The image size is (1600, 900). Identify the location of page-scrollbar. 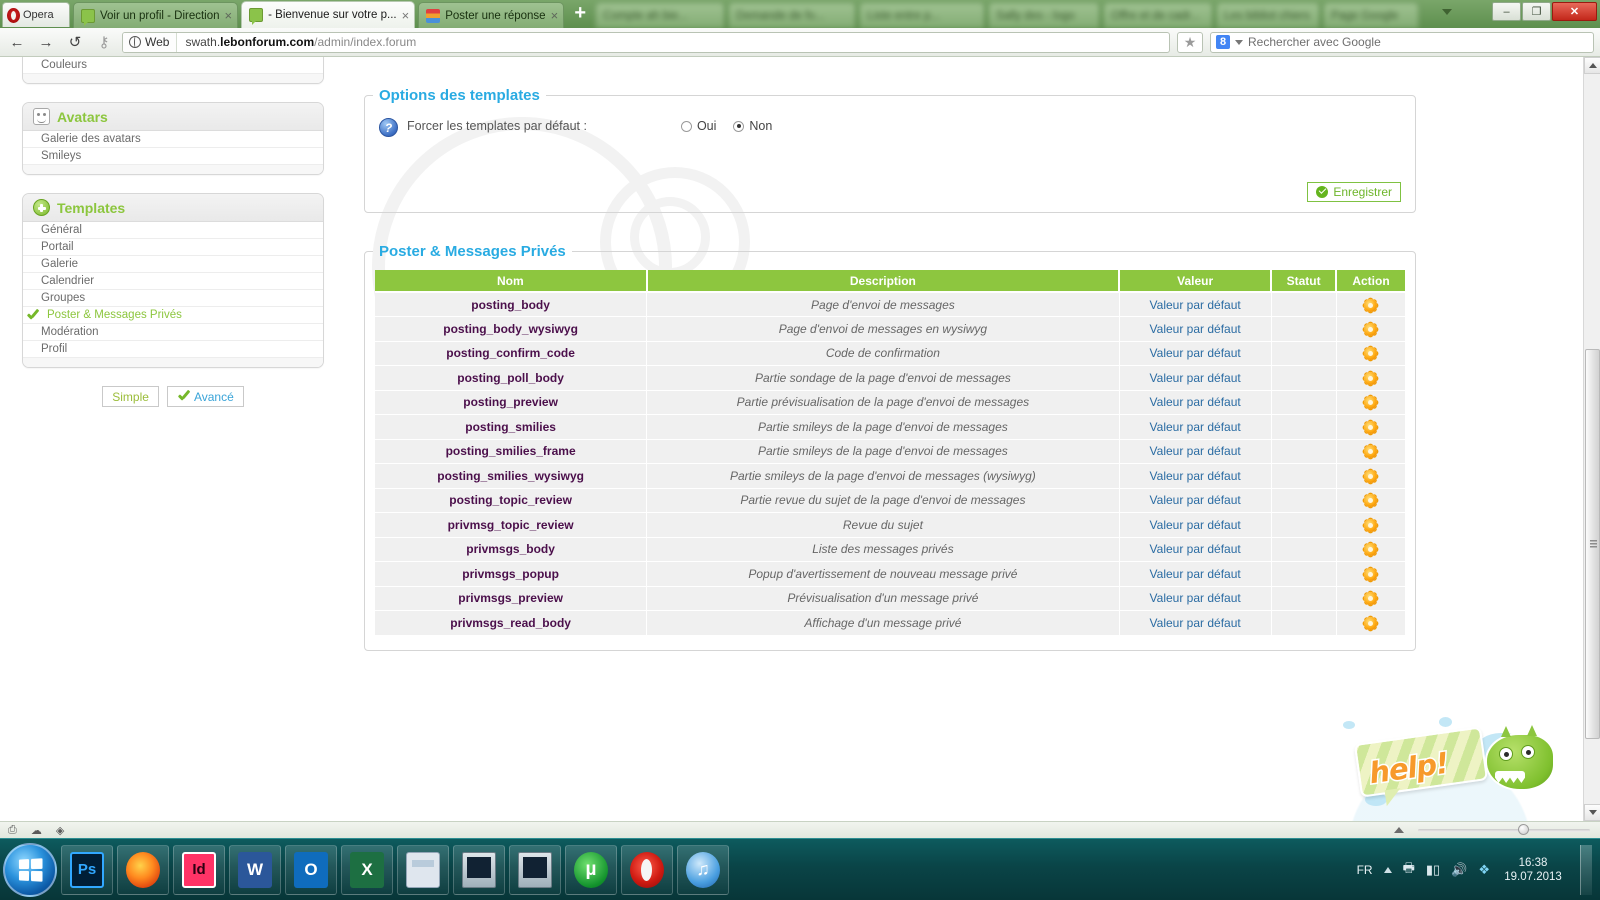
(1591, 439).